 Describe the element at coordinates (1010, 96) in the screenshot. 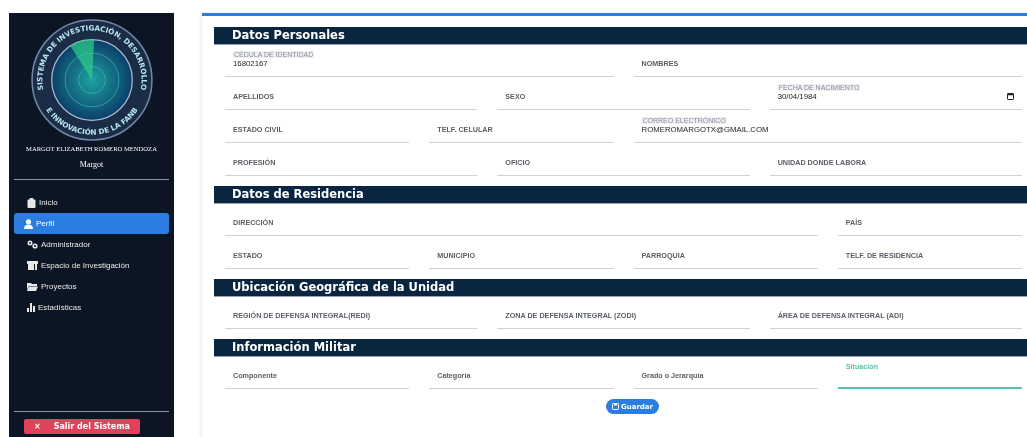

I see `calendar-icon` at that location.